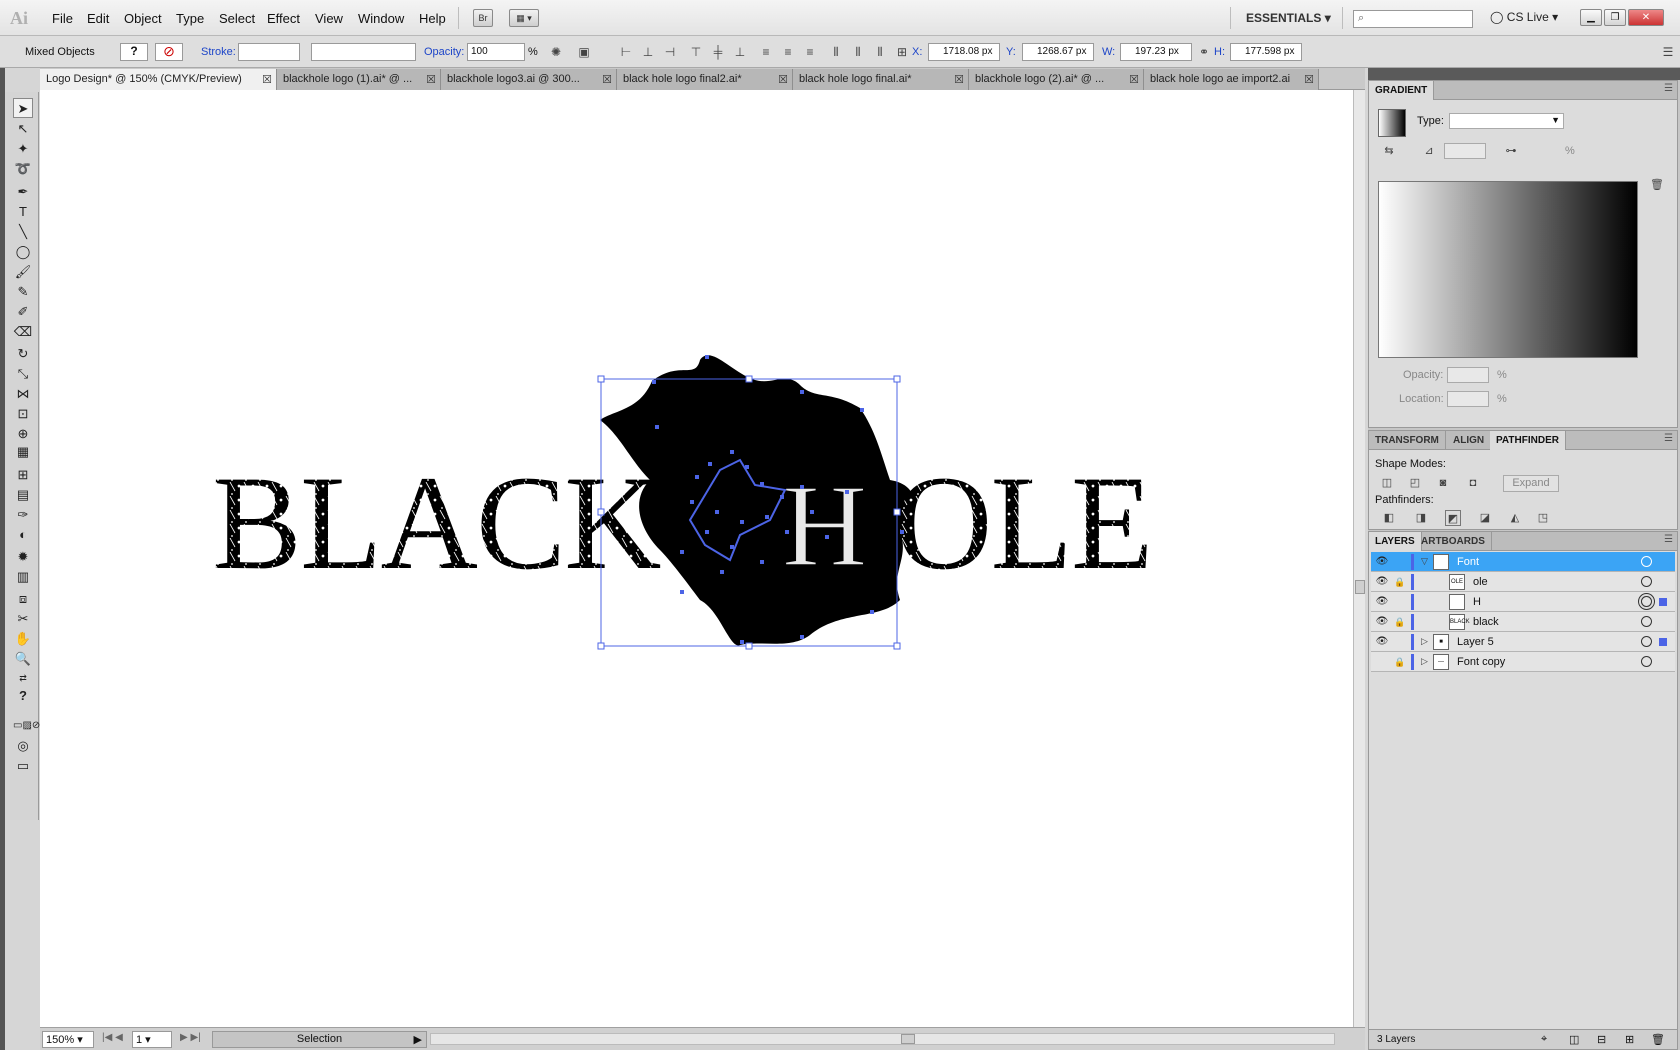 The image size is (1680, 1050). I want to click on bridge-button: Br, so click(483, 18).